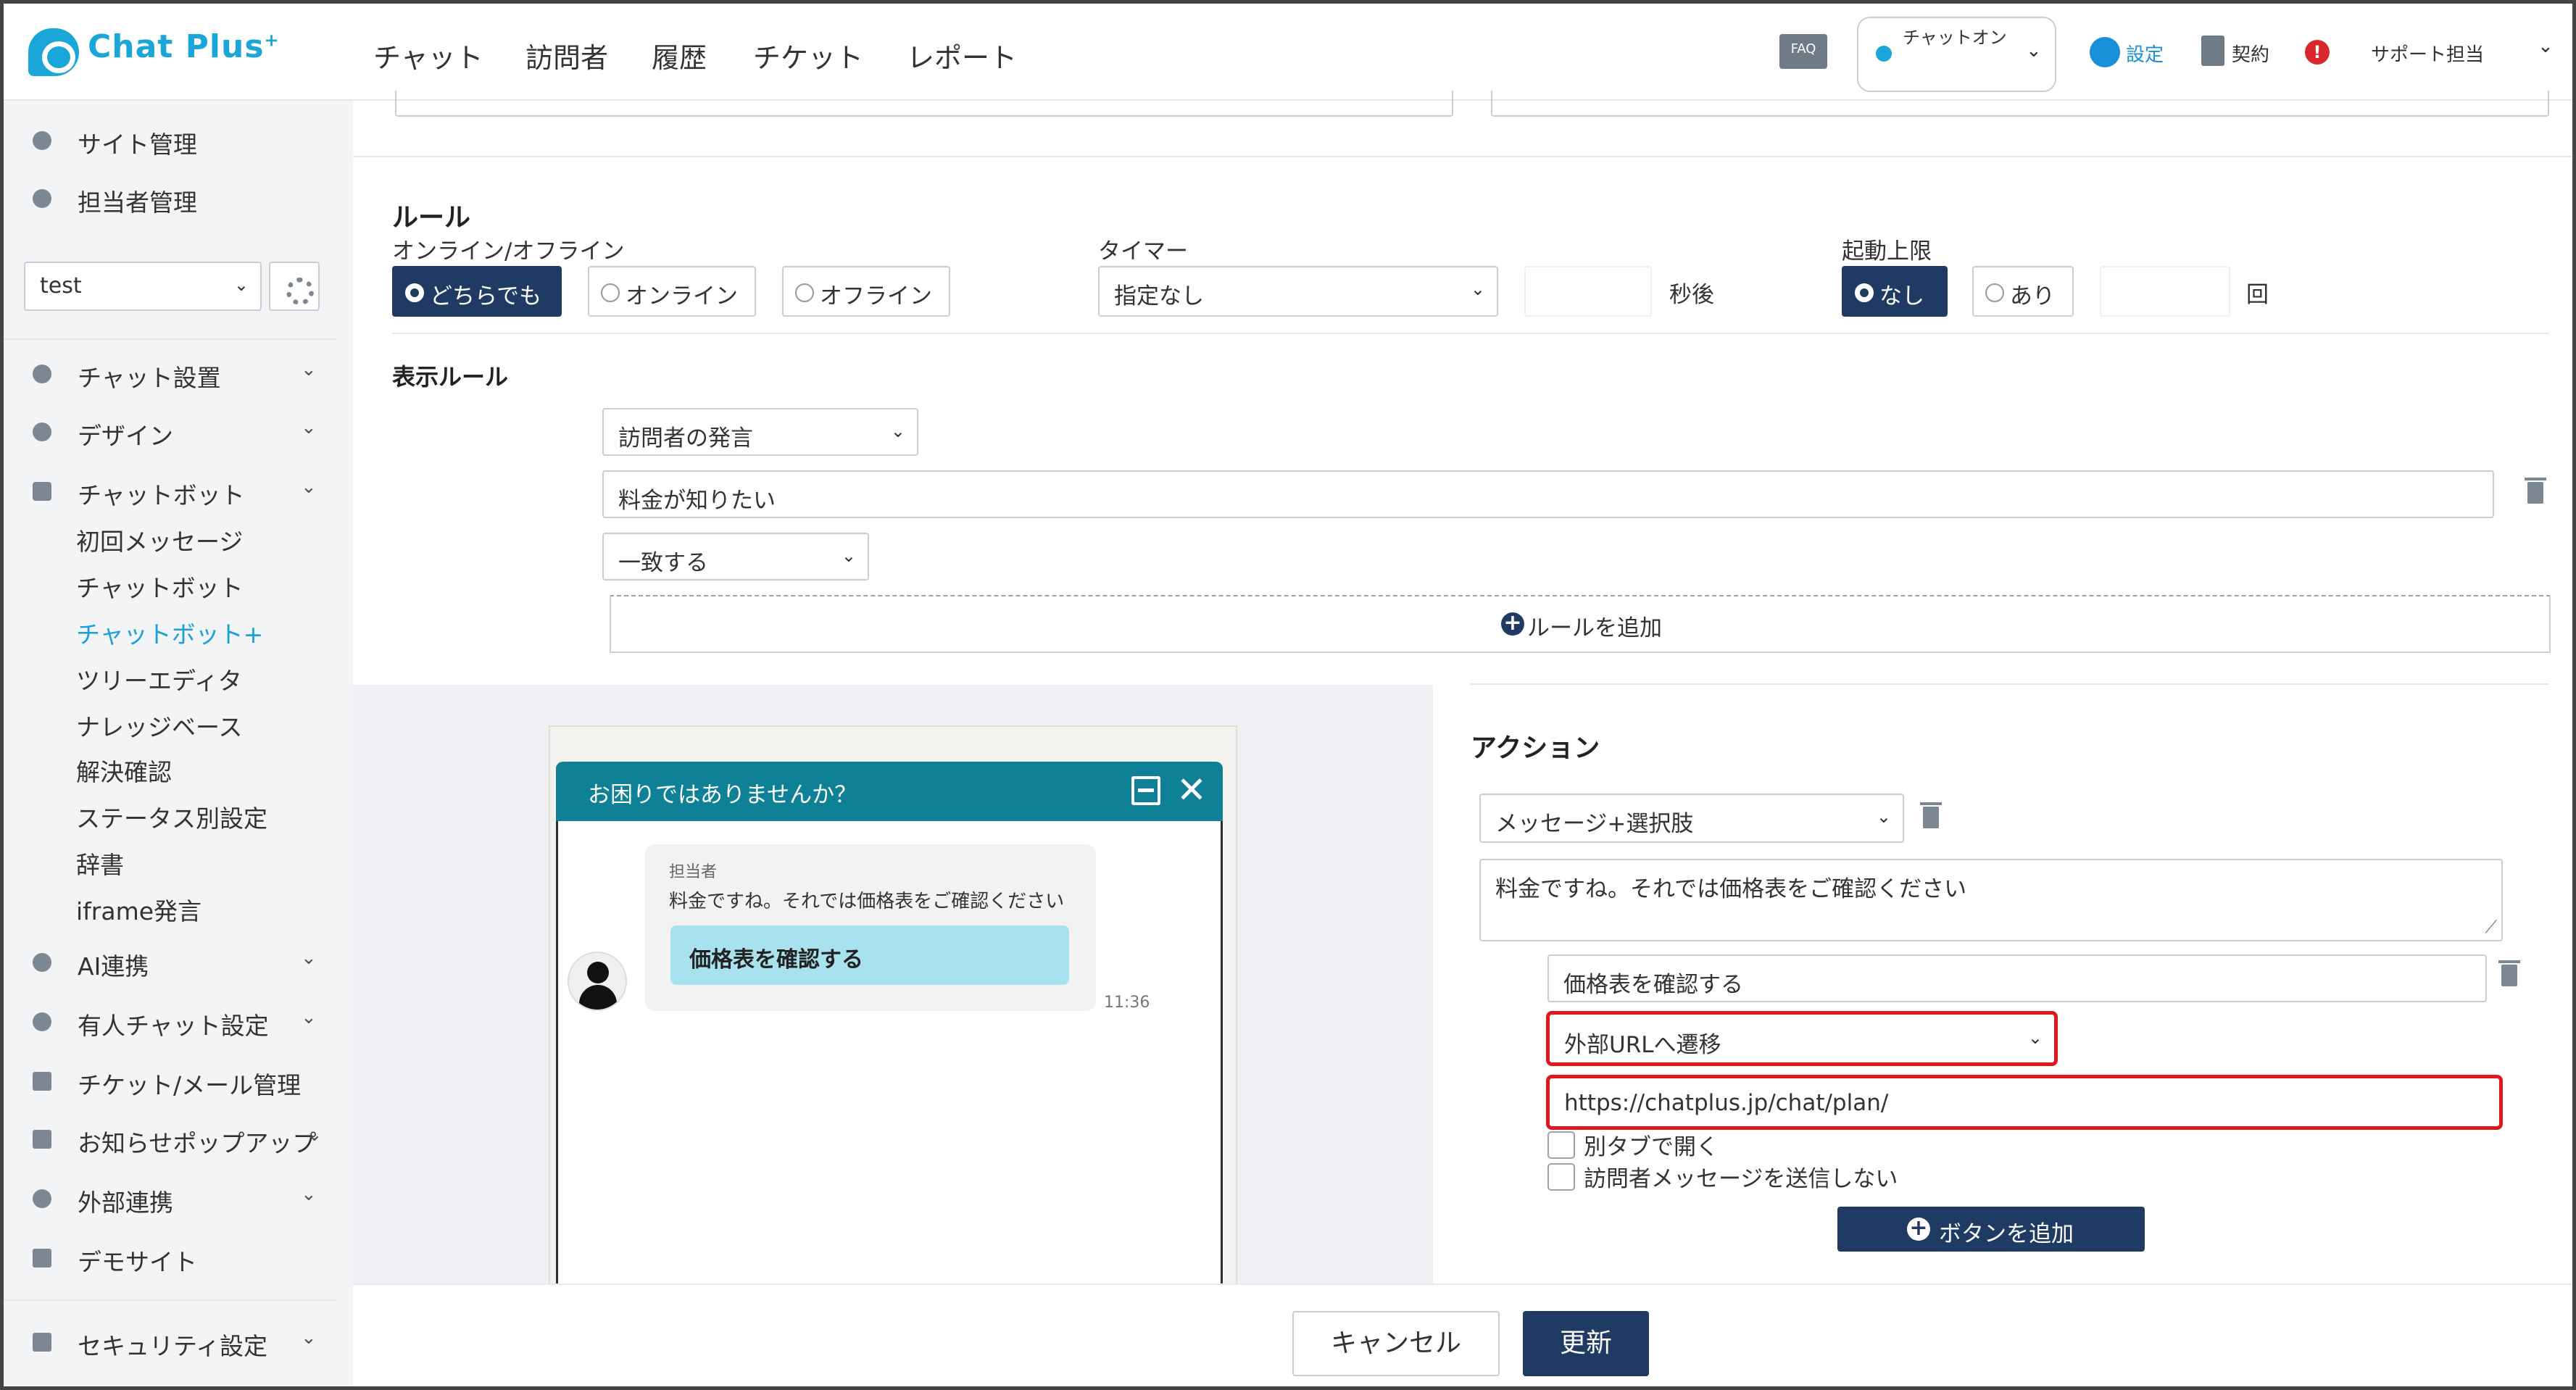  I want to click on sidebar-item-security: セキュリティ設定 ⌄, so click(170, 1341).